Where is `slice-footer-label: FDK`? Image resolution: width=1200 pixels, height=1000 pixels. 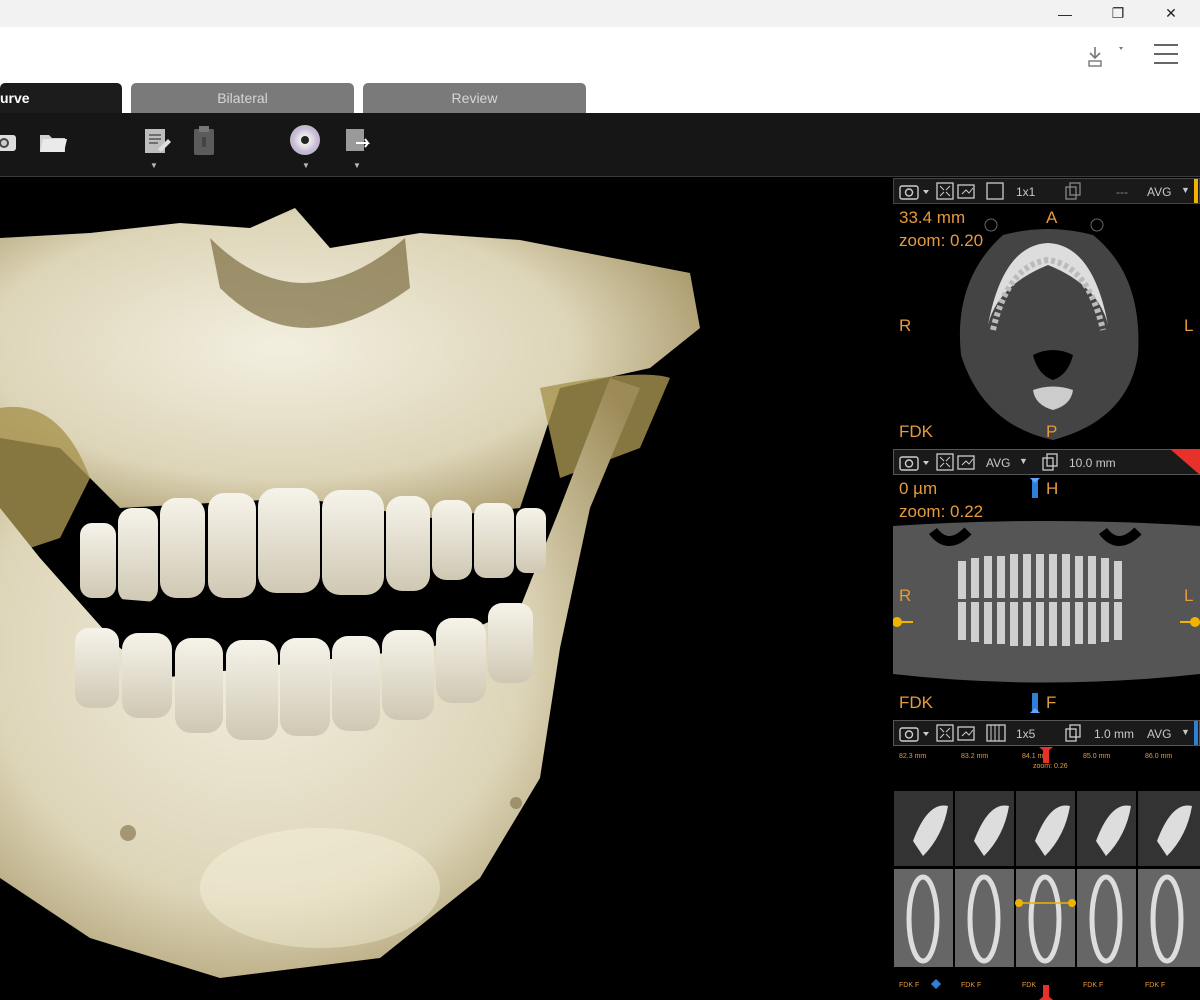 slice-footer-label: FDK is located at coordinates (1029, 985).